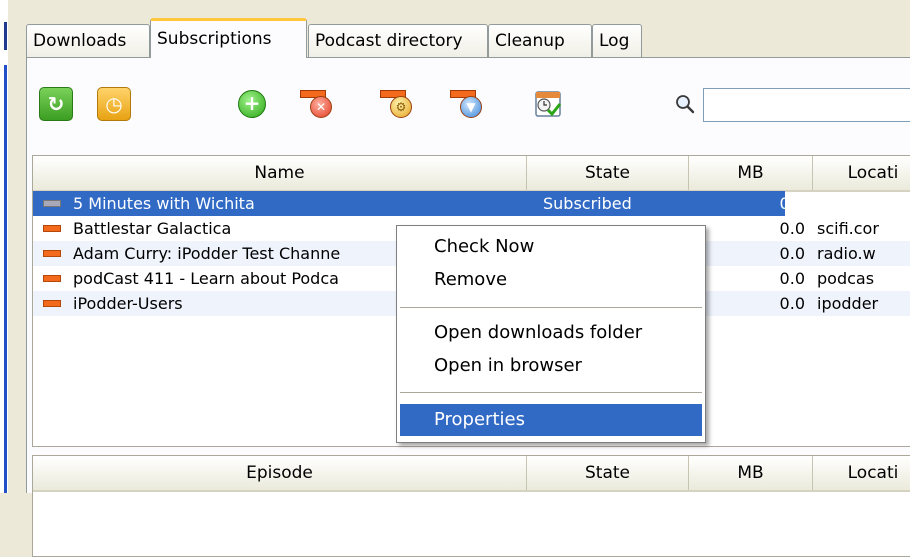 Image resolution: width=910 pixels, height=557 pixels. I want to click on add-feed-button: +, so click(252, 104).